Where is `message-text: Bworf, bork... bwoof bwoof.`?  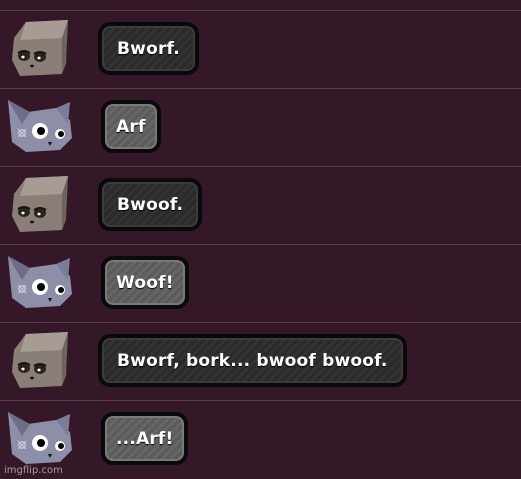 message-text: Bworf, bork... bwoof bwoof. is located at coordinates (252, 360).